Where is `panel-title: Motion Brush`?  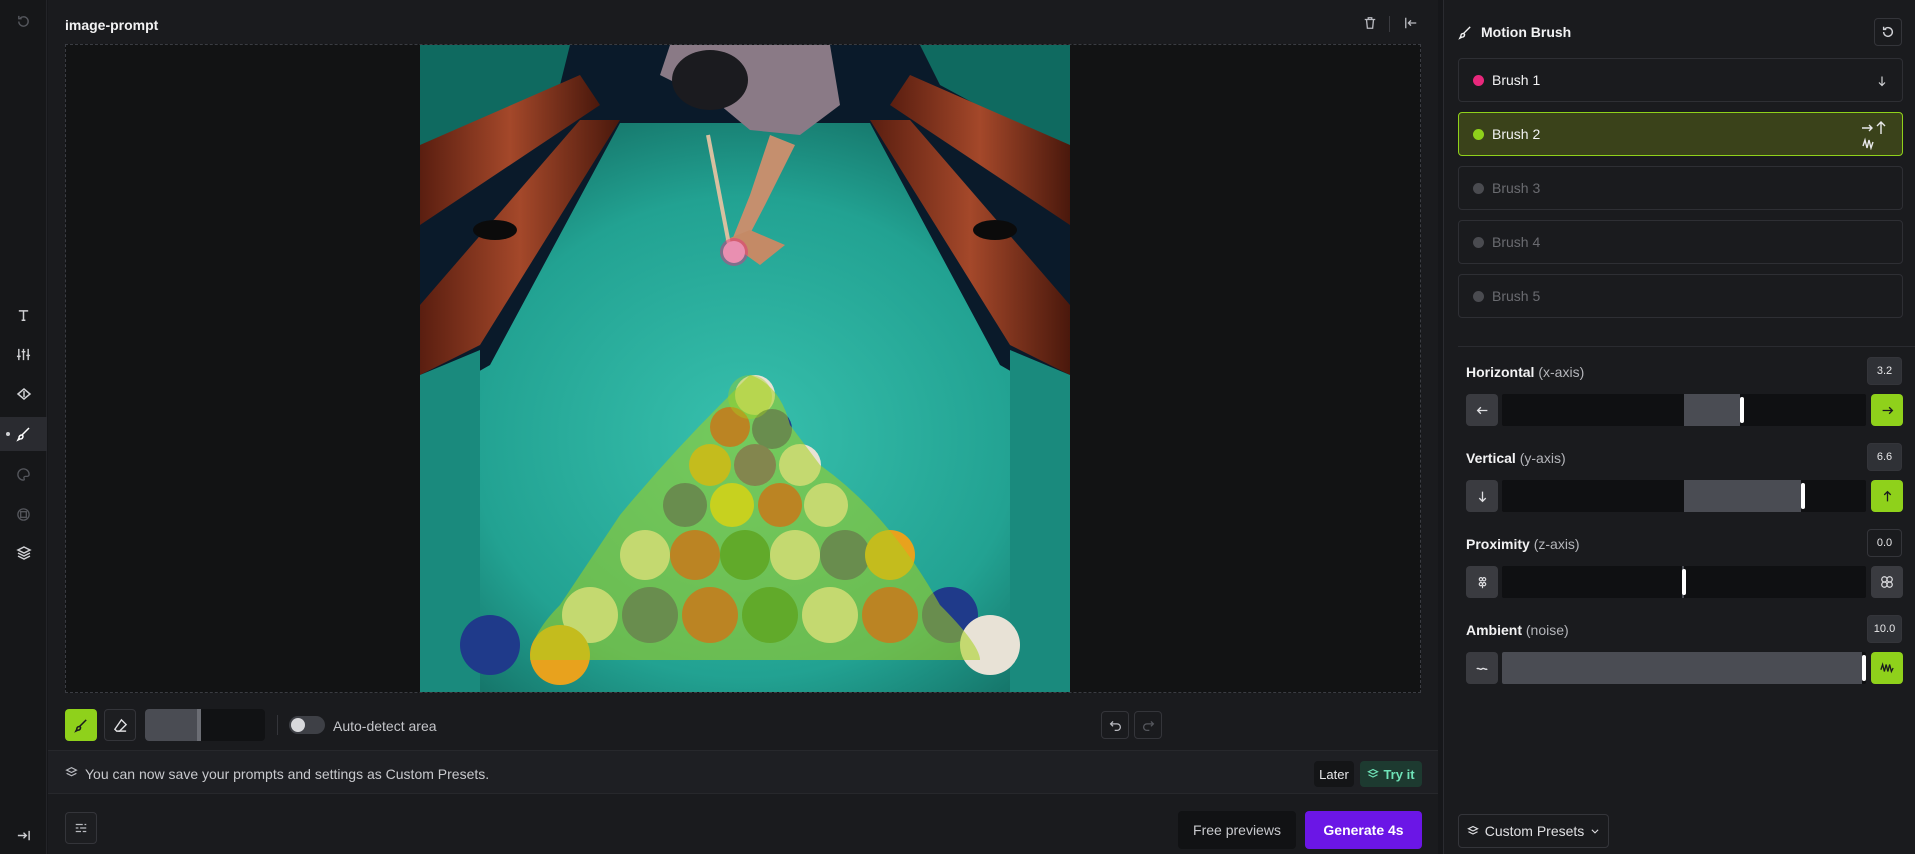
panel-title: Motion Brush is located at coordinates (1526, 32).